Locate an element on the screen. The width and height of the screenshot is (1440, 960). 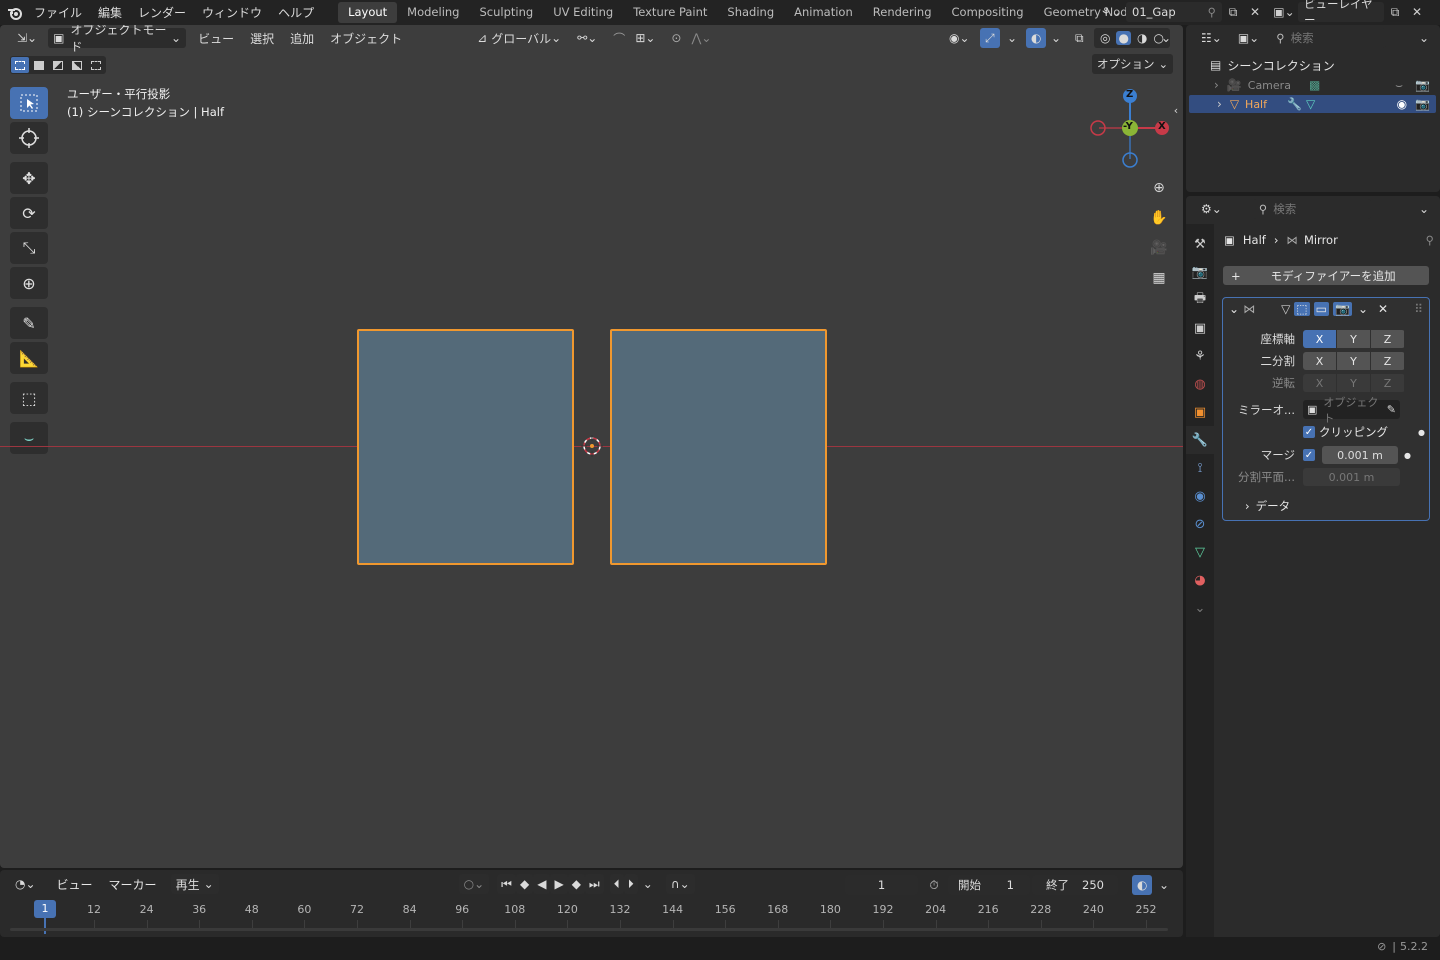
mesh-plane-left is located at coordinates (465, 447).